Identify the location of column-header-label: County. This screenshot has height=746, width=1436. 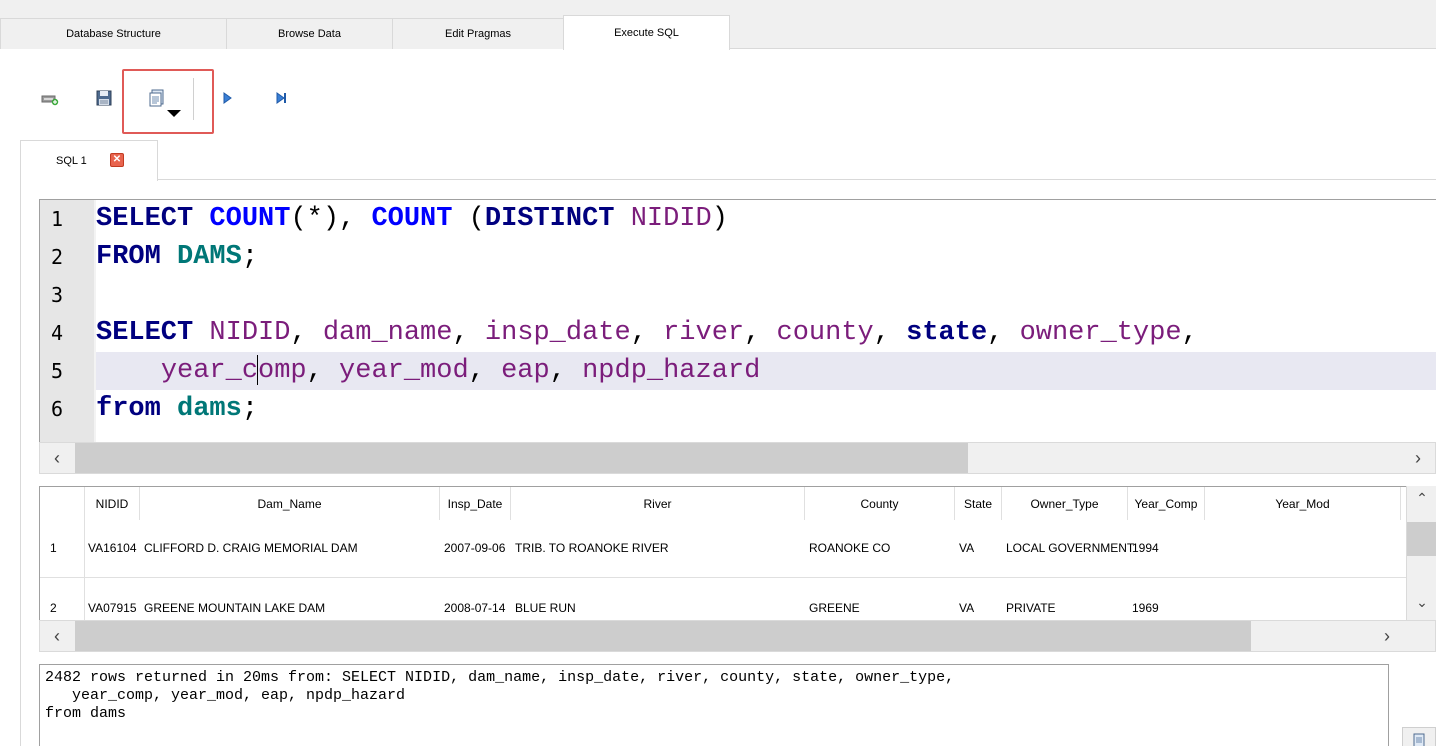
(879, 503).